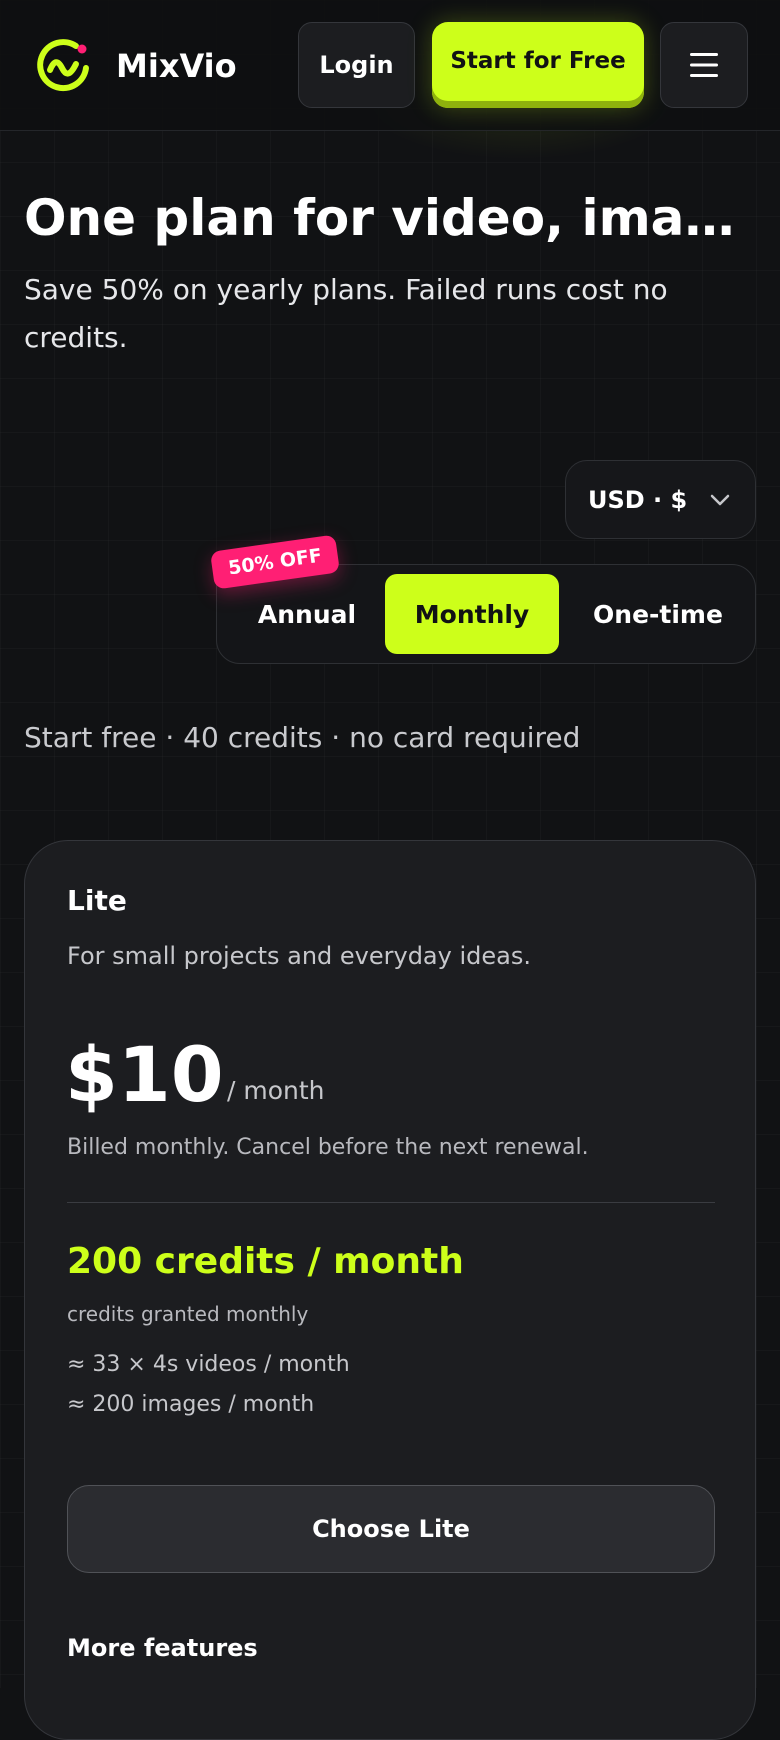  What do you see at coordinates (638, 499) in the screenshot?
I see `currency-selected-value: USD · $` at bounding box center [638, 499].